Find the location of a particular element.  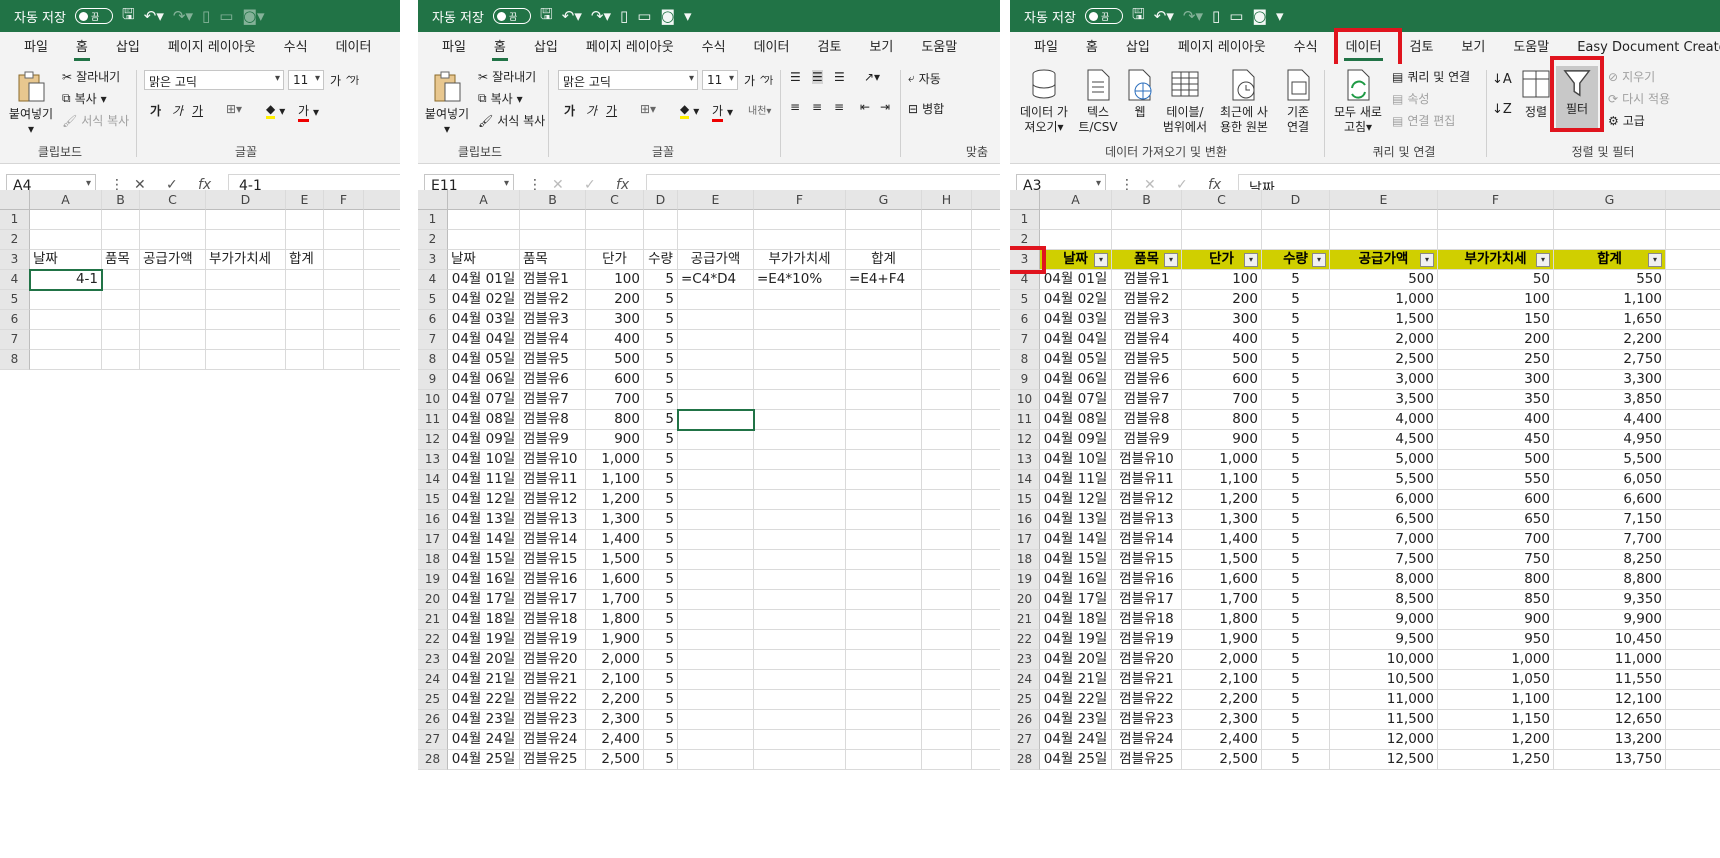

cell-F19: 800 is located at coordinates (1496, 580).